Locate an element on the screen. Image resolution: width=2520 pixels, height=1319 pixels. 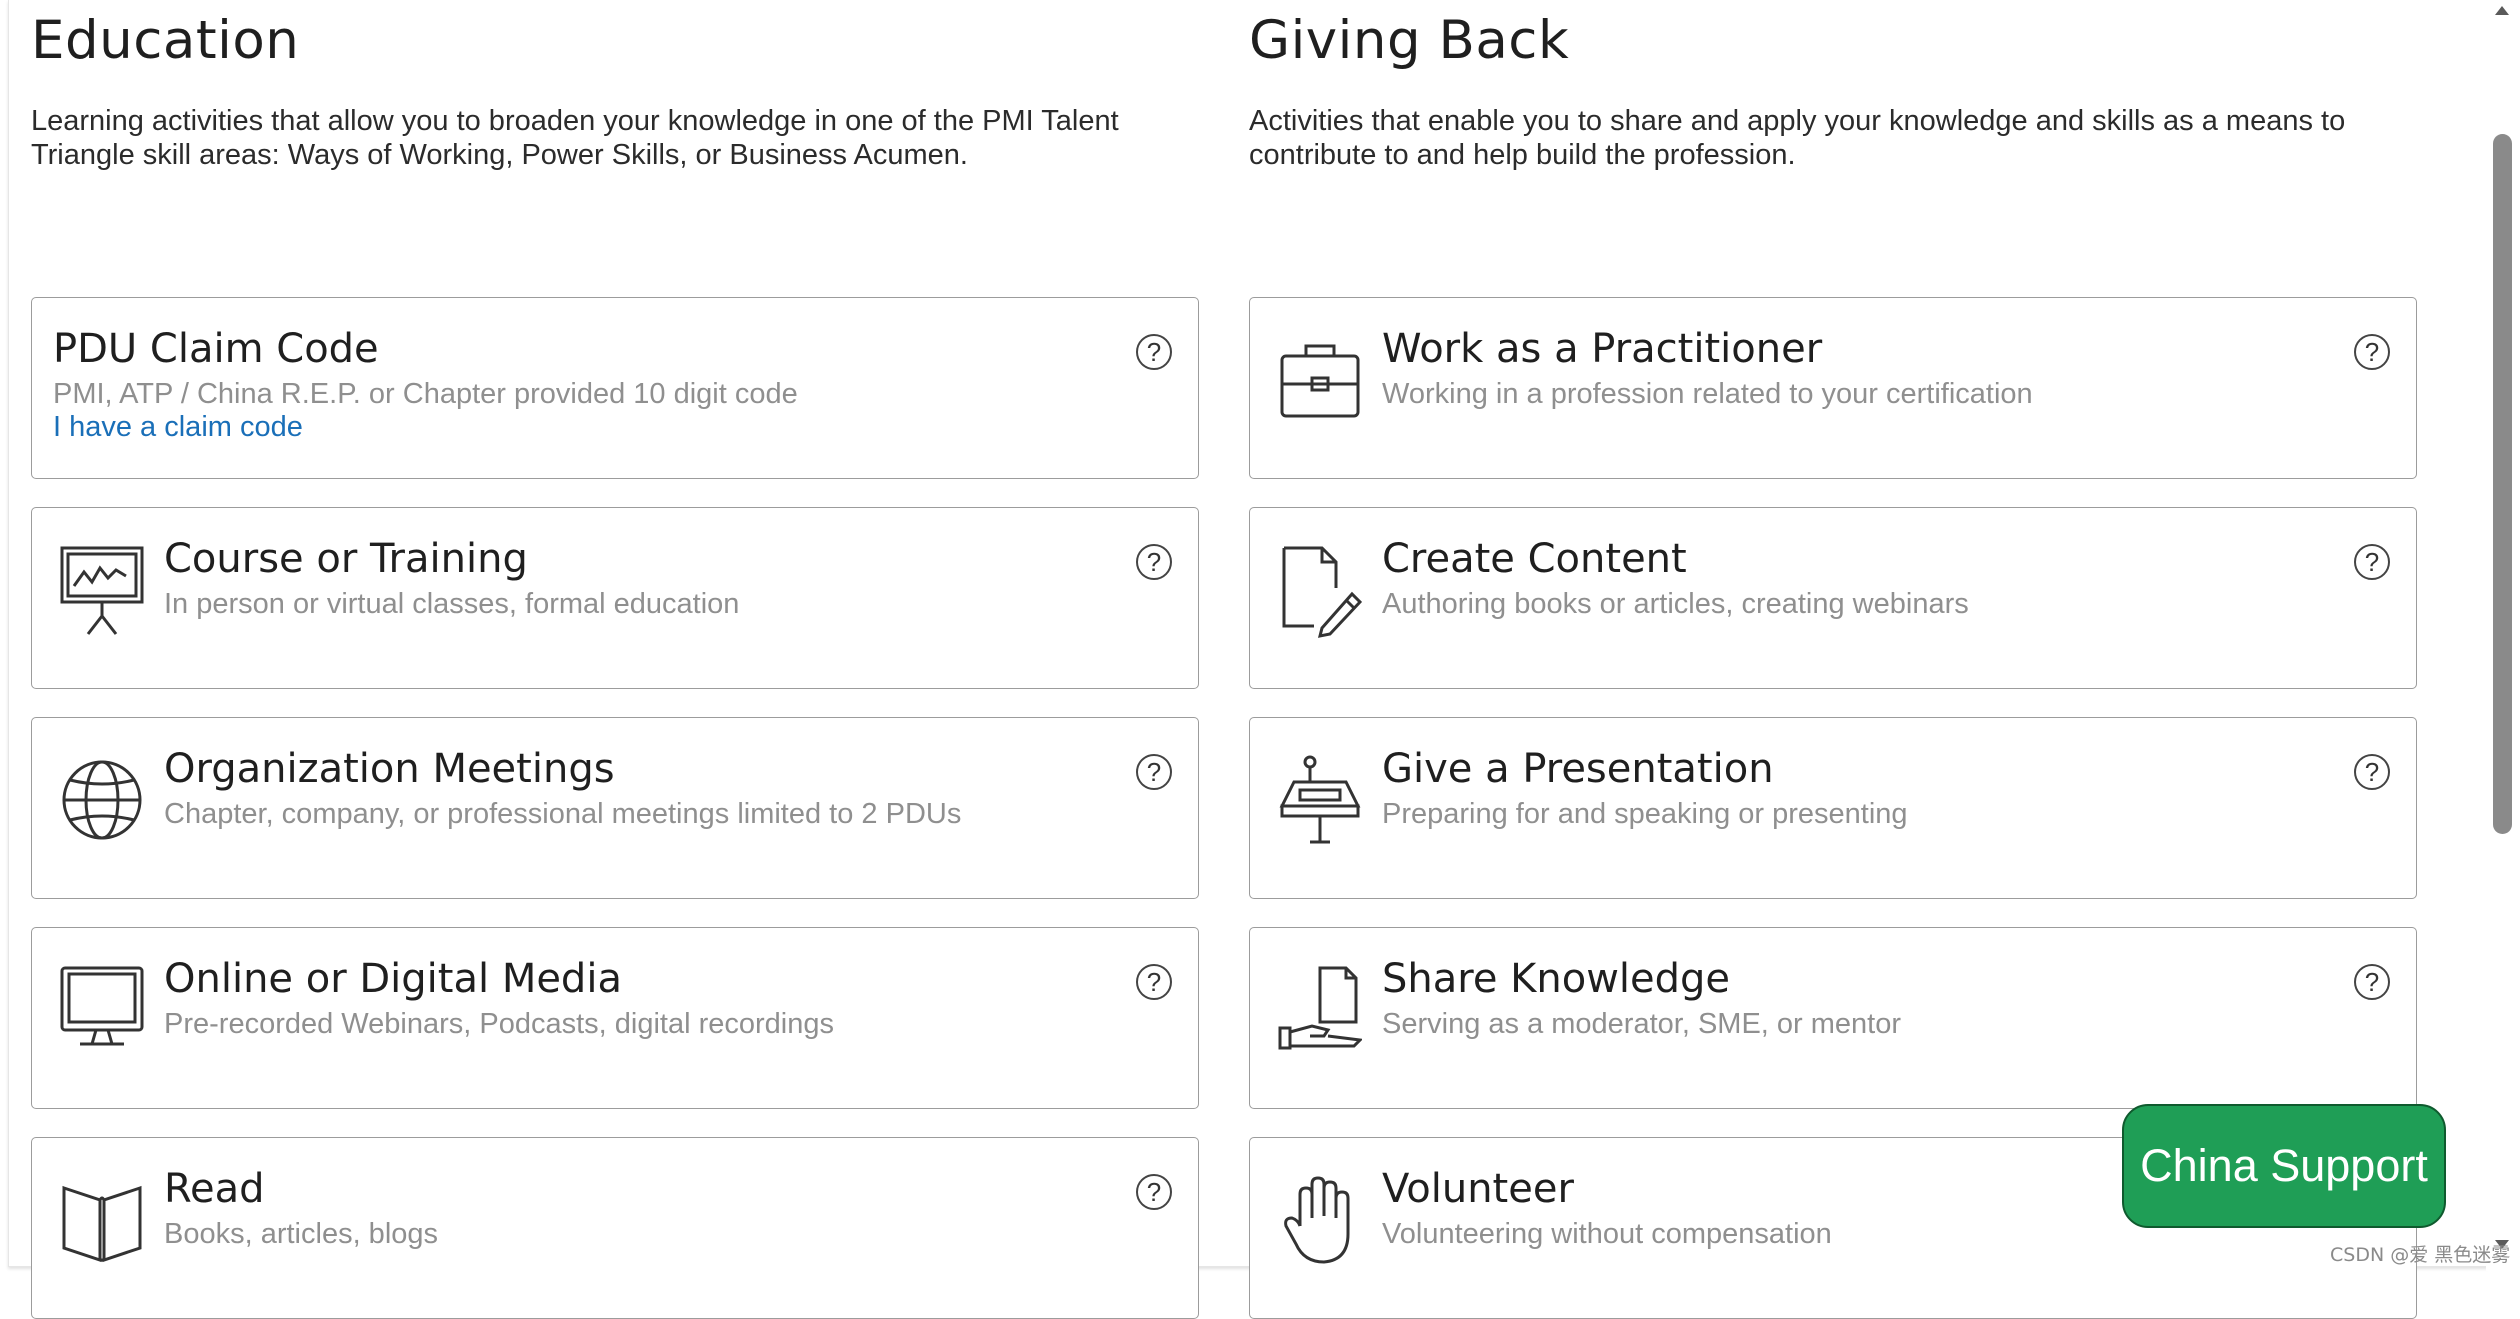
hand-document-icon is located at coordinates (1321, 1012).